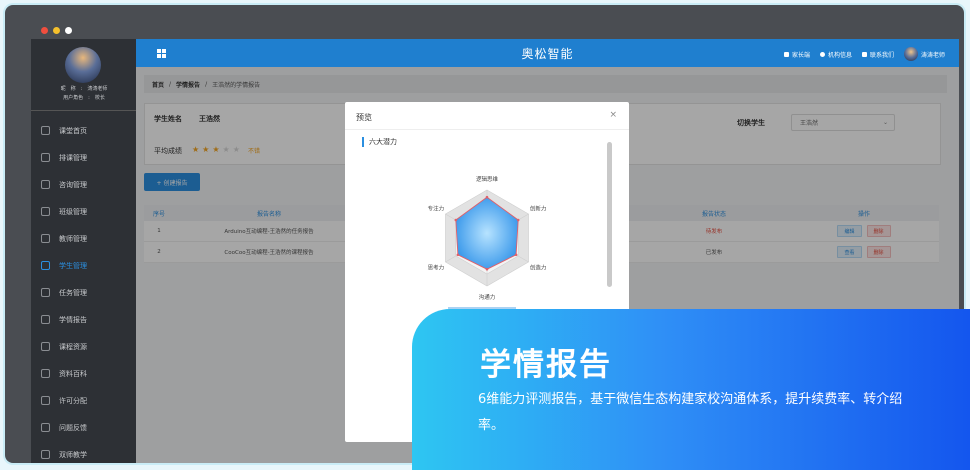  I want to click on minimize-dot, so click(56, 30).